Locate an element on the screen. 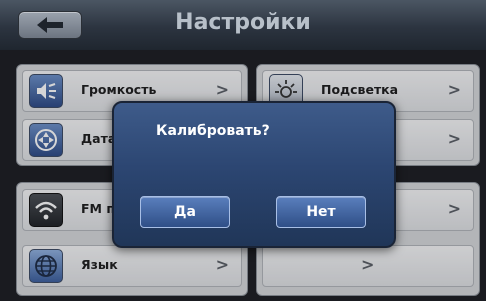 This screenshot has width=486, height=301. dialog-title: Калибровать? is located at coordinates (213, 131).